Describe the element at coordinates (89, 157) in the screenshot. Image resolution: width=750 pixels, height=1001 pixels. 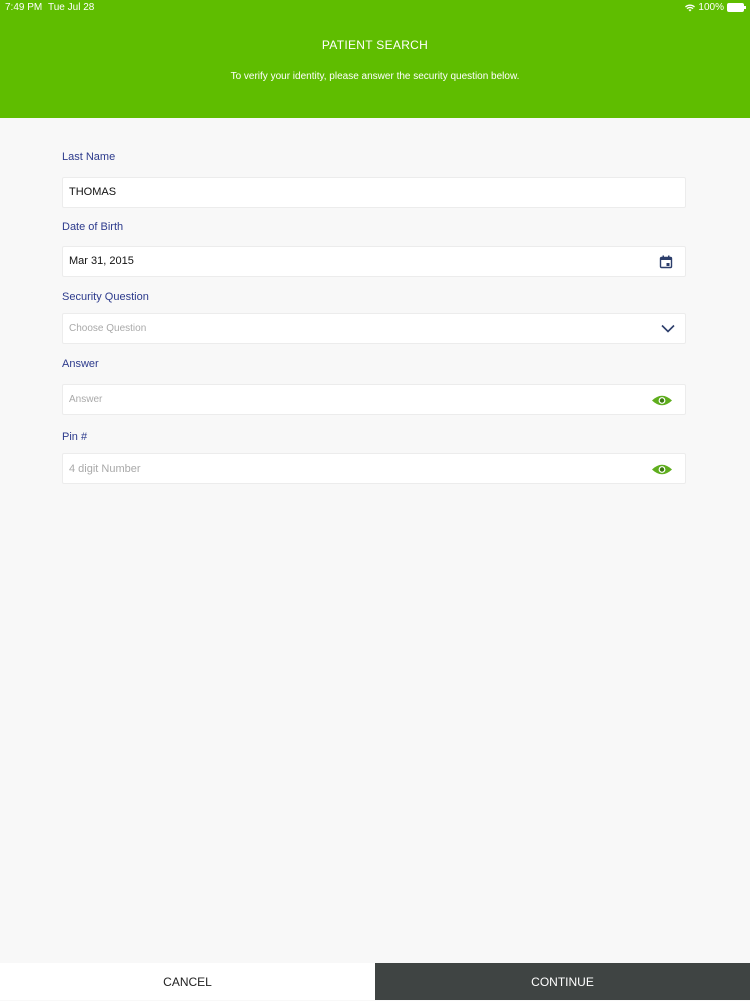
I see `last-name-label: Last Name` at that location.